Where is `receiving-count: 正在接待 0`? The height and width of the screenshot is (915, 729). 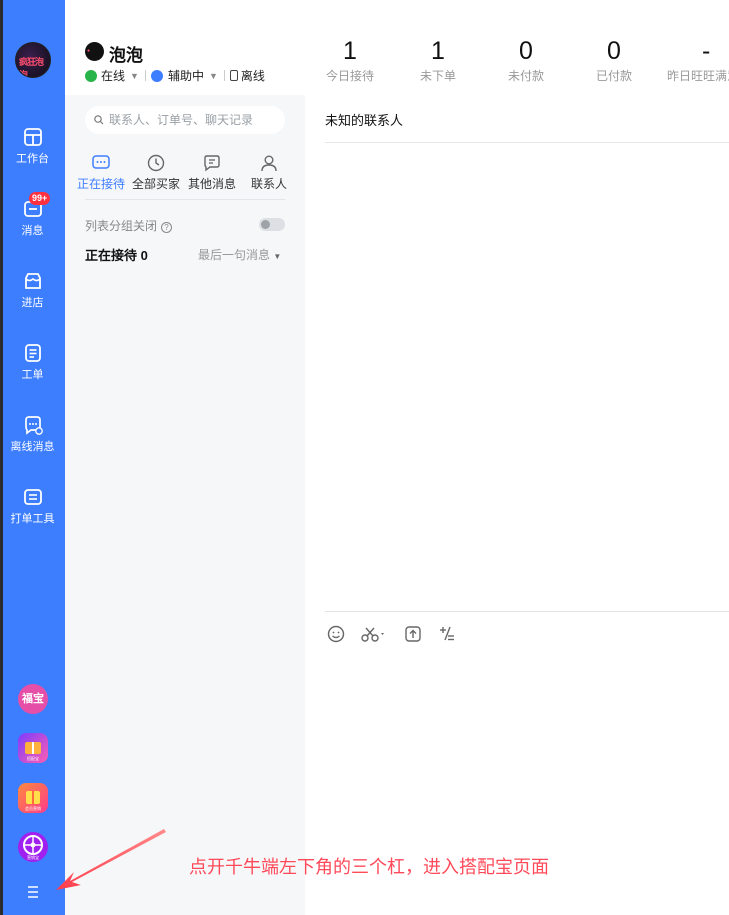
receiving-count: 正在接待 0 is located at coordinates (116, 254).